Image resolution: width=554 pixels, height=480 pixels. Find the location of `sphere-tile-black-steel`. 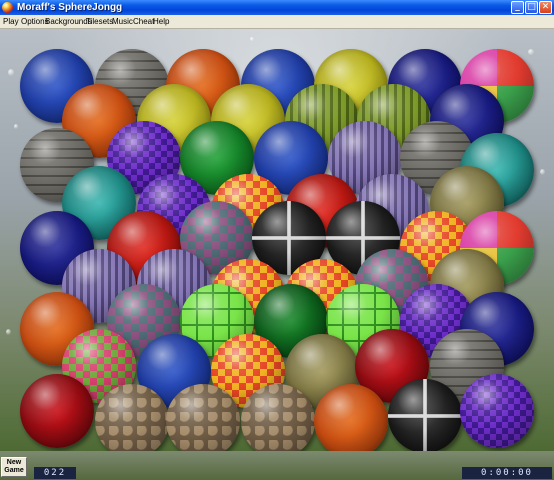

sphere-tile-black-steel is located at coordinates (425, 415).